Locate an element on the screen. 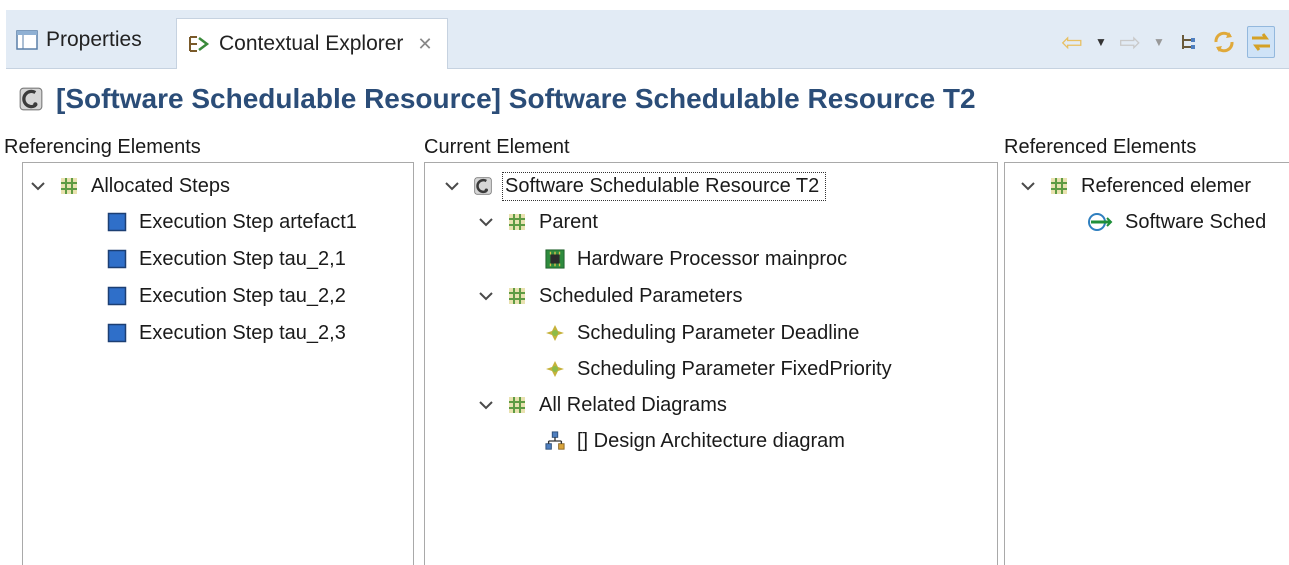  tree-node-label: Parent is located at coordinates (568, 221).